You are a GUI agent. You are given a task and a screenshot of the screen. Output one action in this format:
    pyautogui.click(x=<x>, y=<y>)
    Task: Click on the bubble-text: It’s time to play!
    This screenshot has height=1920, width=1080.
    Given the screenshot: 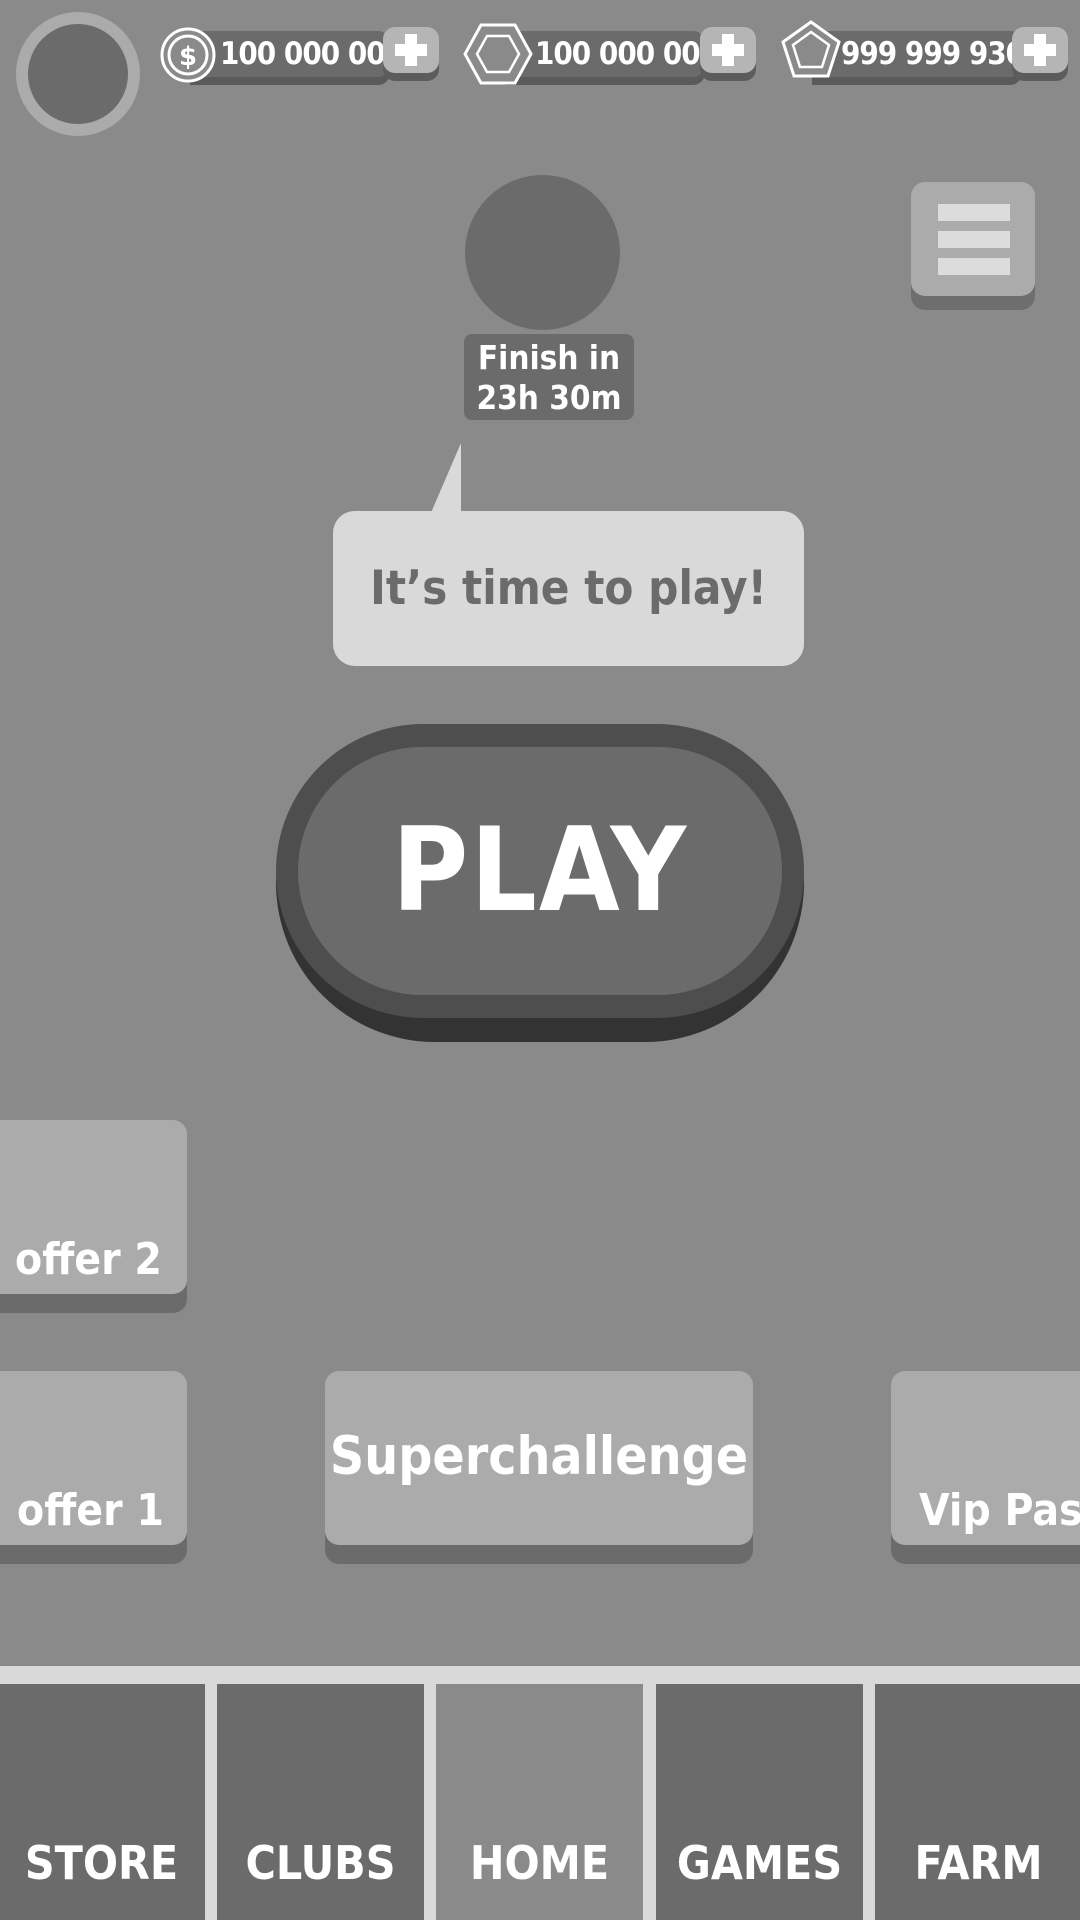 What is the action you would take?
    pyautogui.click(x=568, y=588)
    